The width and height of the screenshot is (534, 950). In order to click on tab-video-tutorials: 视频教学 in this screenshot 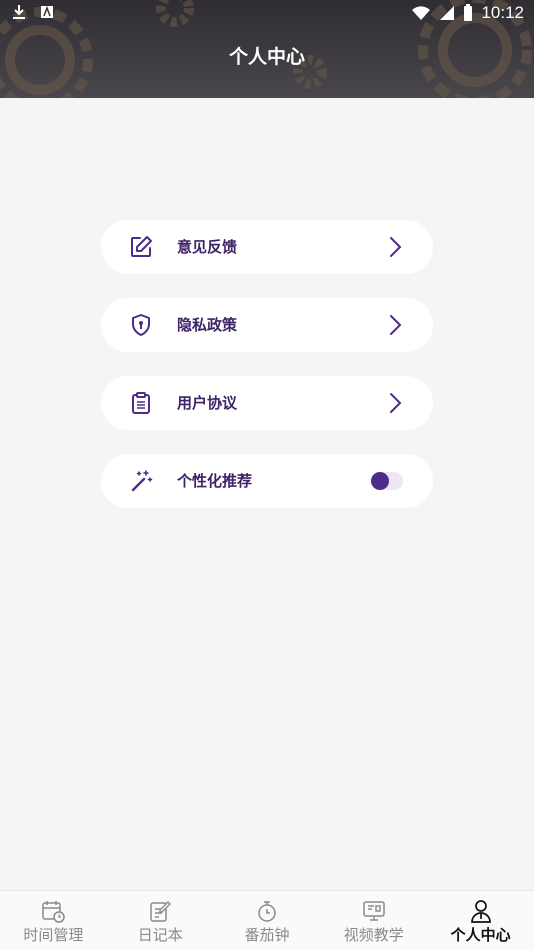, I will do `click(373, 920)`.